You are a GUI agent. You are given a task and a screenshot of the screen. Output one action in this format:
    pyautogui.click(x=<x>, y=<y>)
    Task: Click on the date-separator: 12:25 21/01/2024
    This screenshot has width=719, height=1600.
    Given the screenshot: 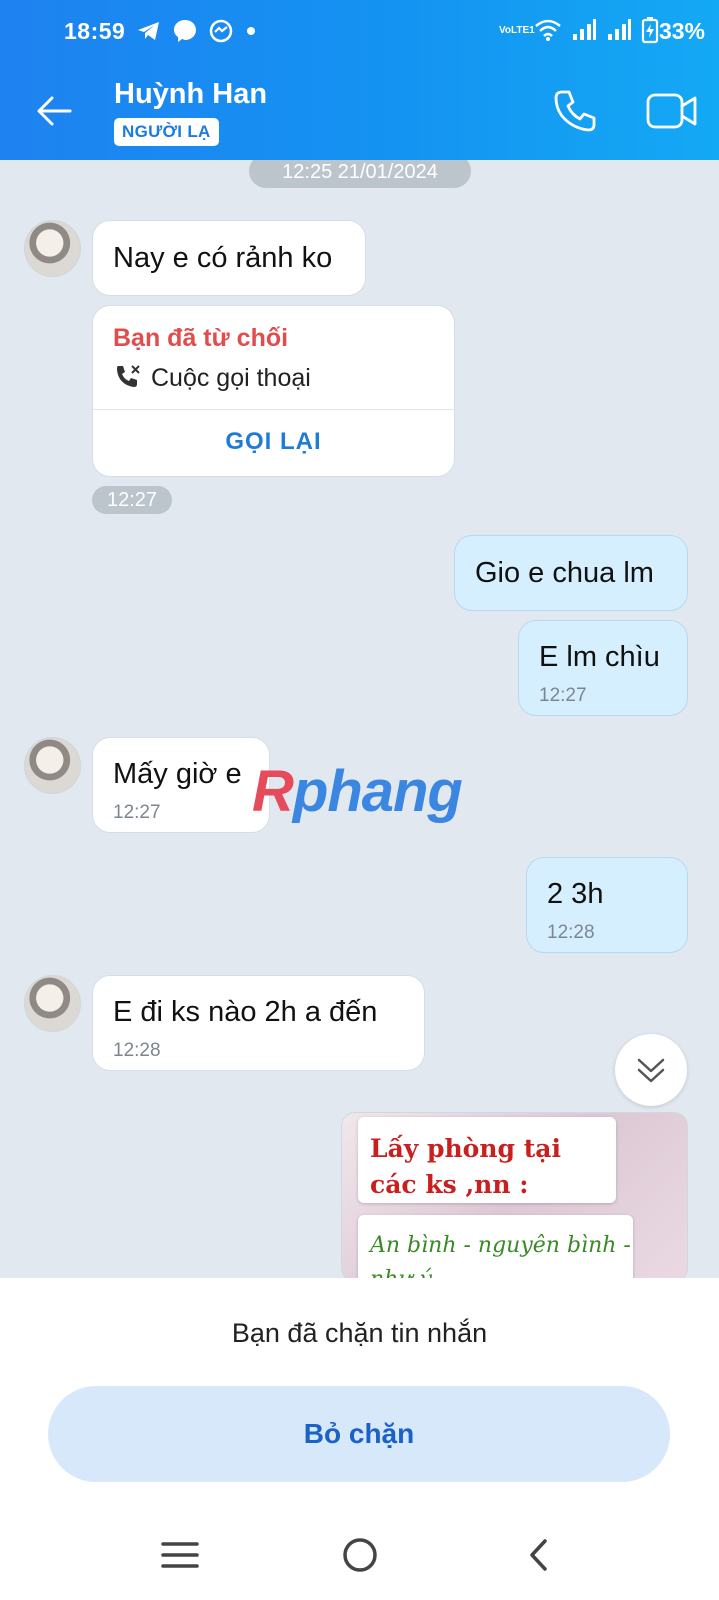 What is the action you would take?
    pyautogui.click(x=360, y=174)
    